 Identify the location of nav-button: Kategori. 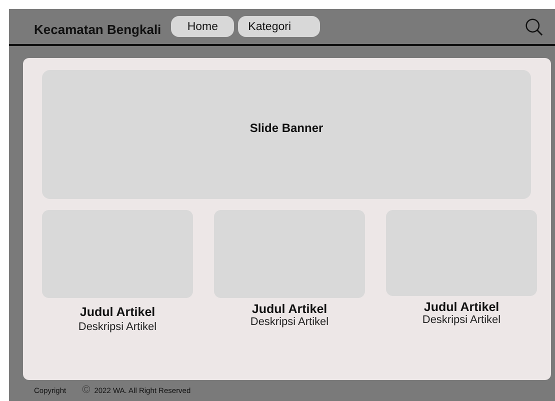
(279, 26).